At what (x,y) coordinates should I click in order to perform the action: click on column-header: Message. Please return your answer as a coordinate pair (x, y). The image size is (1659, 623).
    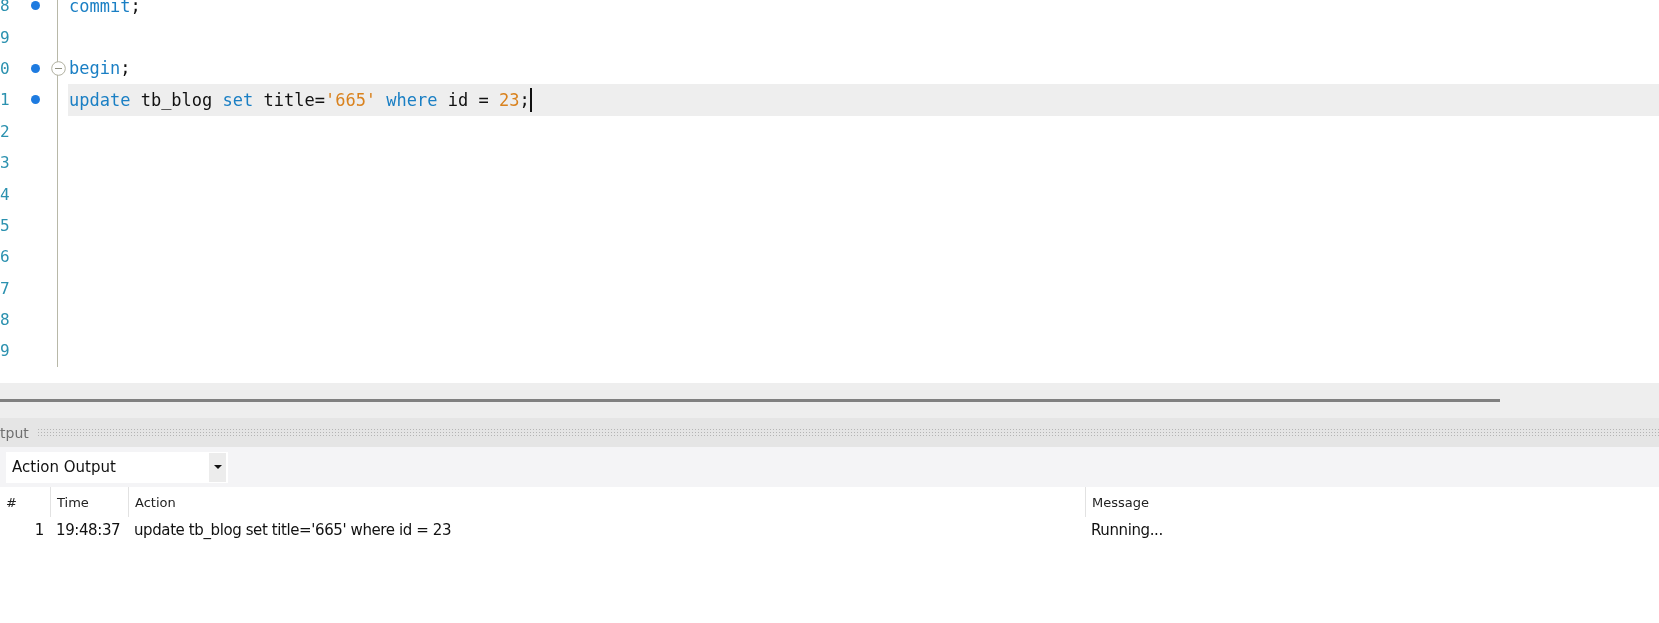
    Looking at the image, I should click on (1372, 502).